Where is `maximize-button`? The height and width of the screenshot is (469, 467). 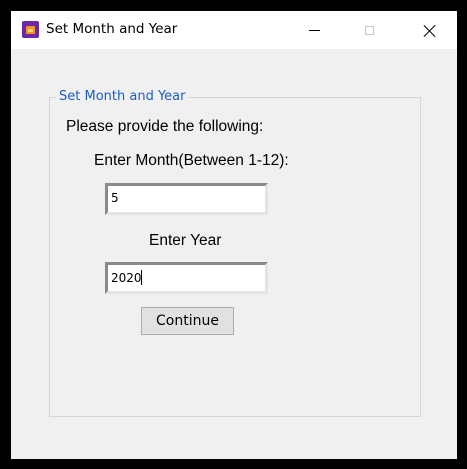
maximize-button is located at coordinates (369, 30).